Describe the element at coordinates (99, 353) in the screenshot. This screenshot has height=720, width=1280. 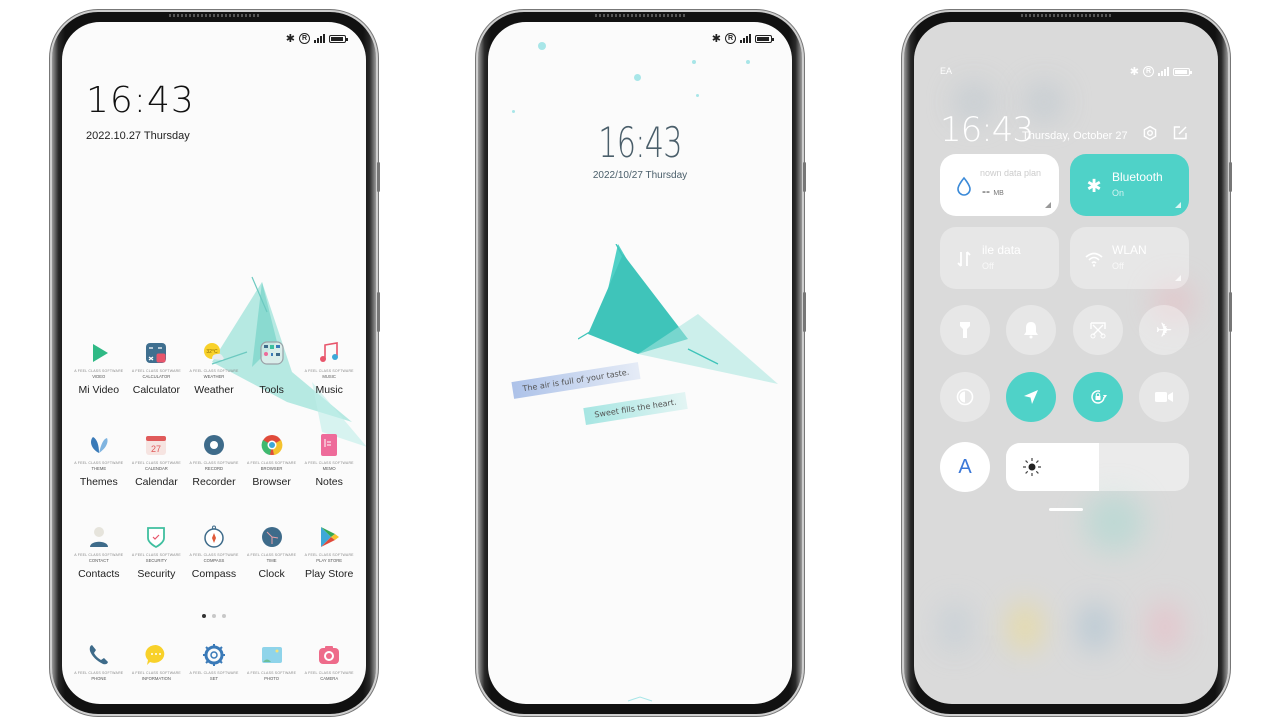
I see `play-icon` at that location.